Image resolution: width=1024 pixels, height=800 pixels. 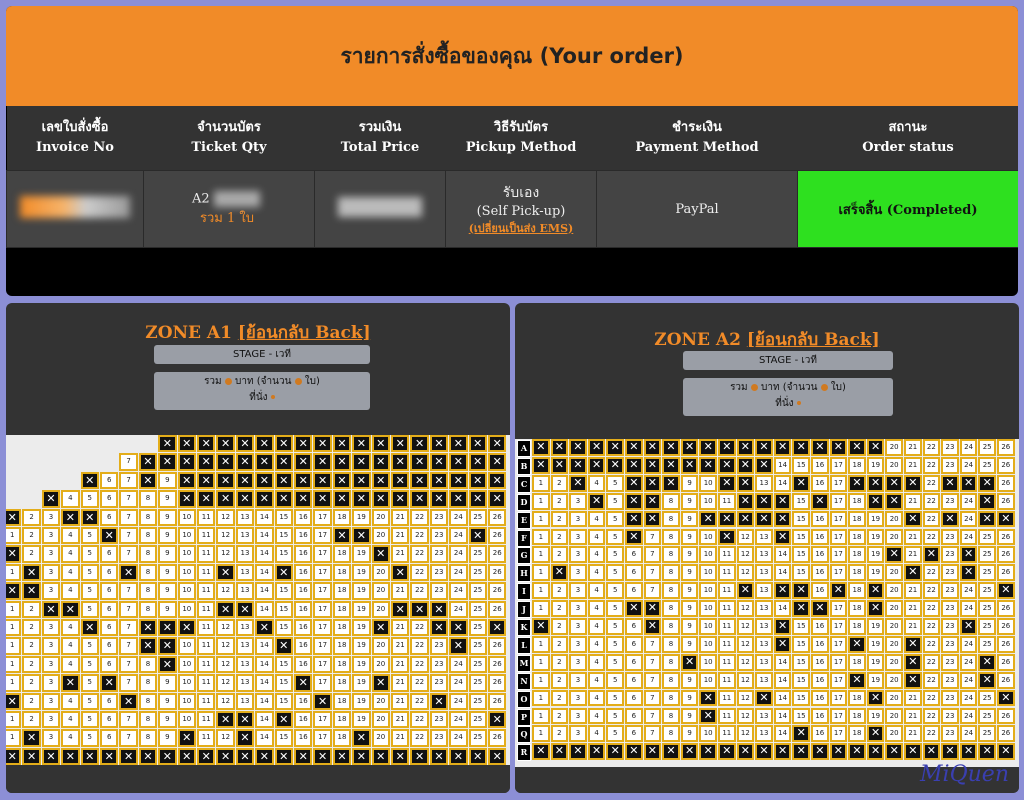 What do you see at coordinates (813, 340) in the screenshot?
I see `zone-a2-back-link: [ย้อนกลับ Back]` at bounding box center [813, 340].